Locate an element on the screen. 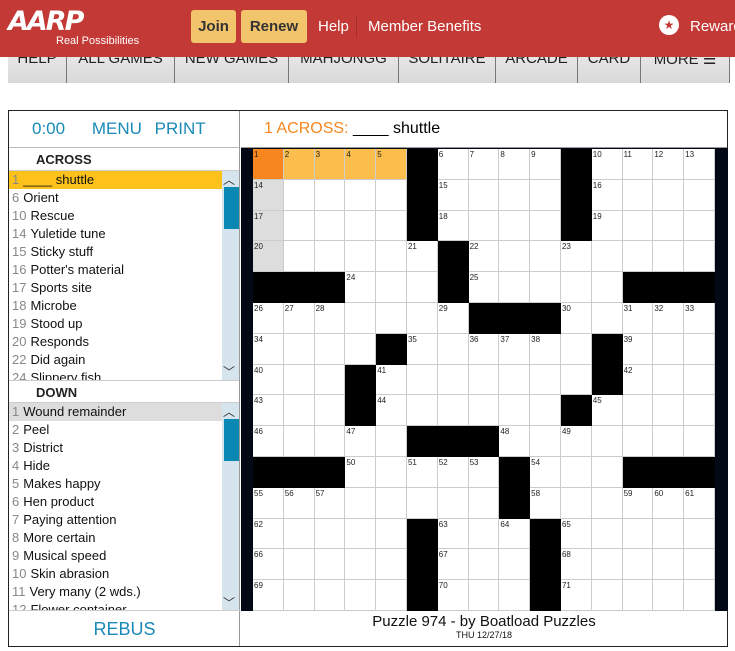 Image resolution: width=735 pixels, height=651 pixels. grid-cell: 53 is located at coordinates (484, 472).